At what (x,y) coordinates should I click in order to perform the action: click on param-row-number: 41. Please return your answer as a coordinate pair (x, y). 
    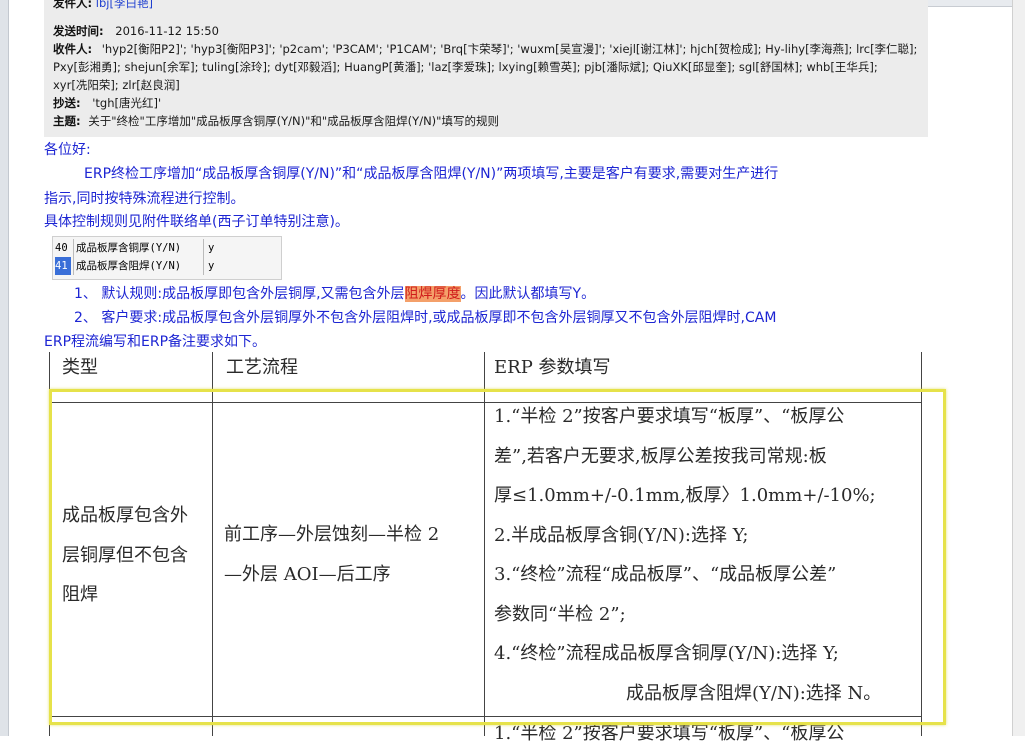
    Looking at the image, I should click on (63, 266).